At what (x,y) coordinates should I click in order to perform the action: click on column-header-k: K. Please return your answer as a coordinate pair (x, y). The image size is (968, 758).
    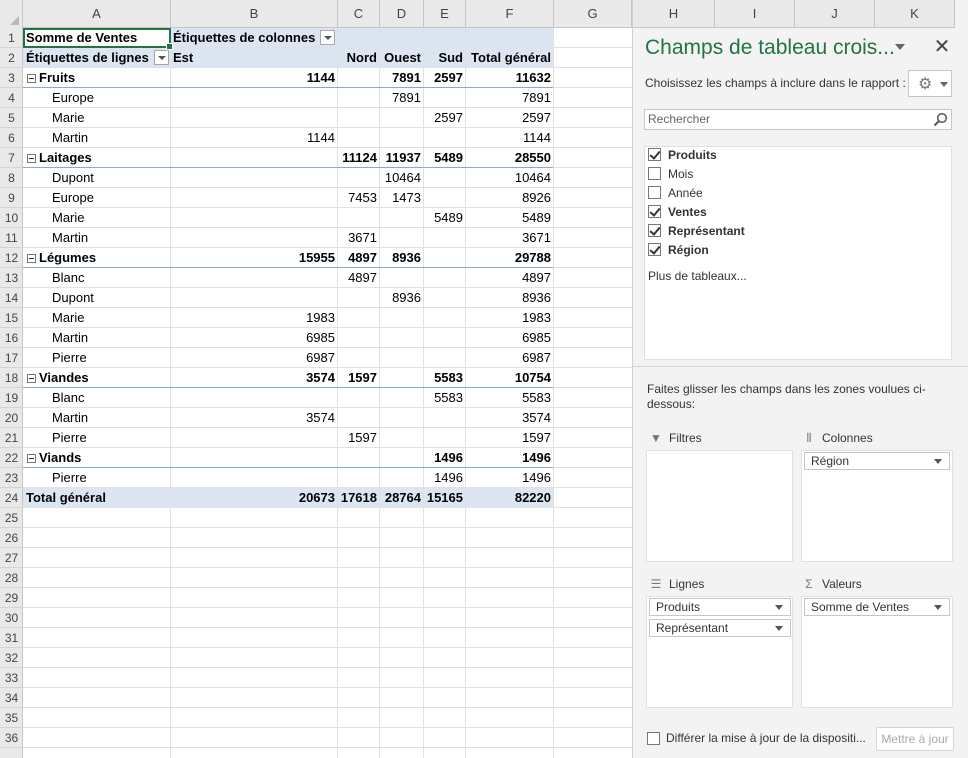
    Looking at the image, I should click on (915, 14).